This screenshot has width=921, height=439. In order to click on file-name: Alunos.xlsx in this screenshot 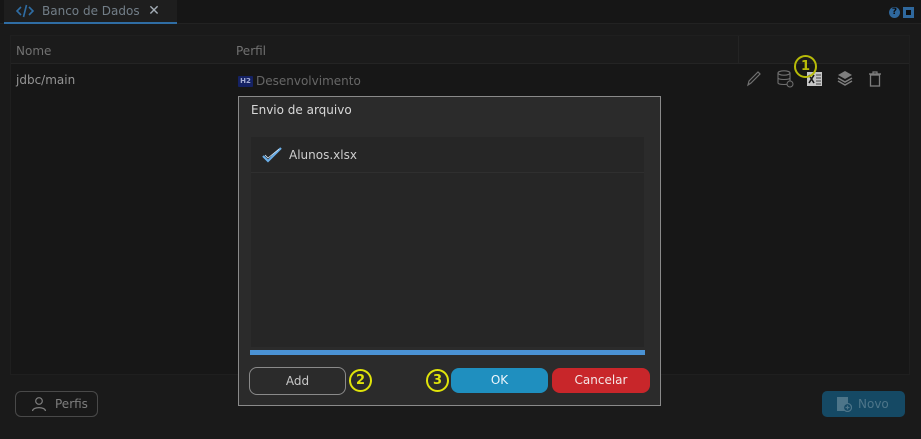, I will do `click(323, 155)`.